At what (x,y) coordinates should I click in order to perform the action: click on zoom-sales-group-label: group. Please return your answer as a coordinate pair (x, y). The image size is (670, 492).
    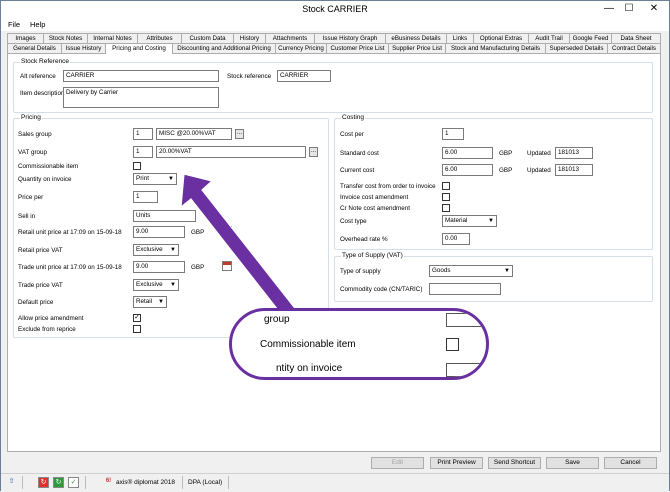
    Looking at the image, I should click on (277, 319).